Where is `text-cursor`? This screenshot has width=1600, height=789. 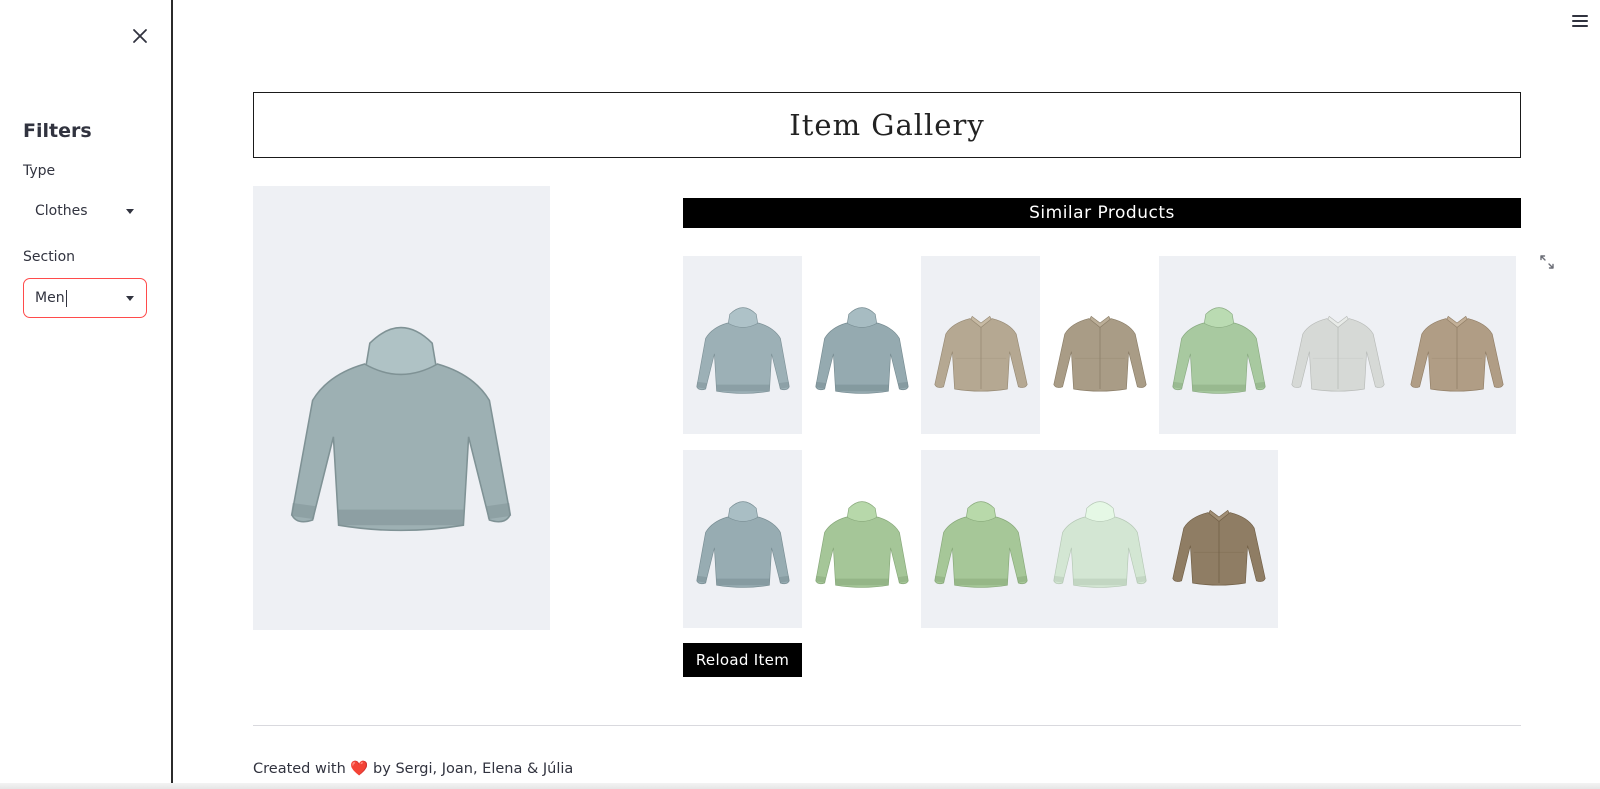
text-cursor is located at coordinates (66, 298).